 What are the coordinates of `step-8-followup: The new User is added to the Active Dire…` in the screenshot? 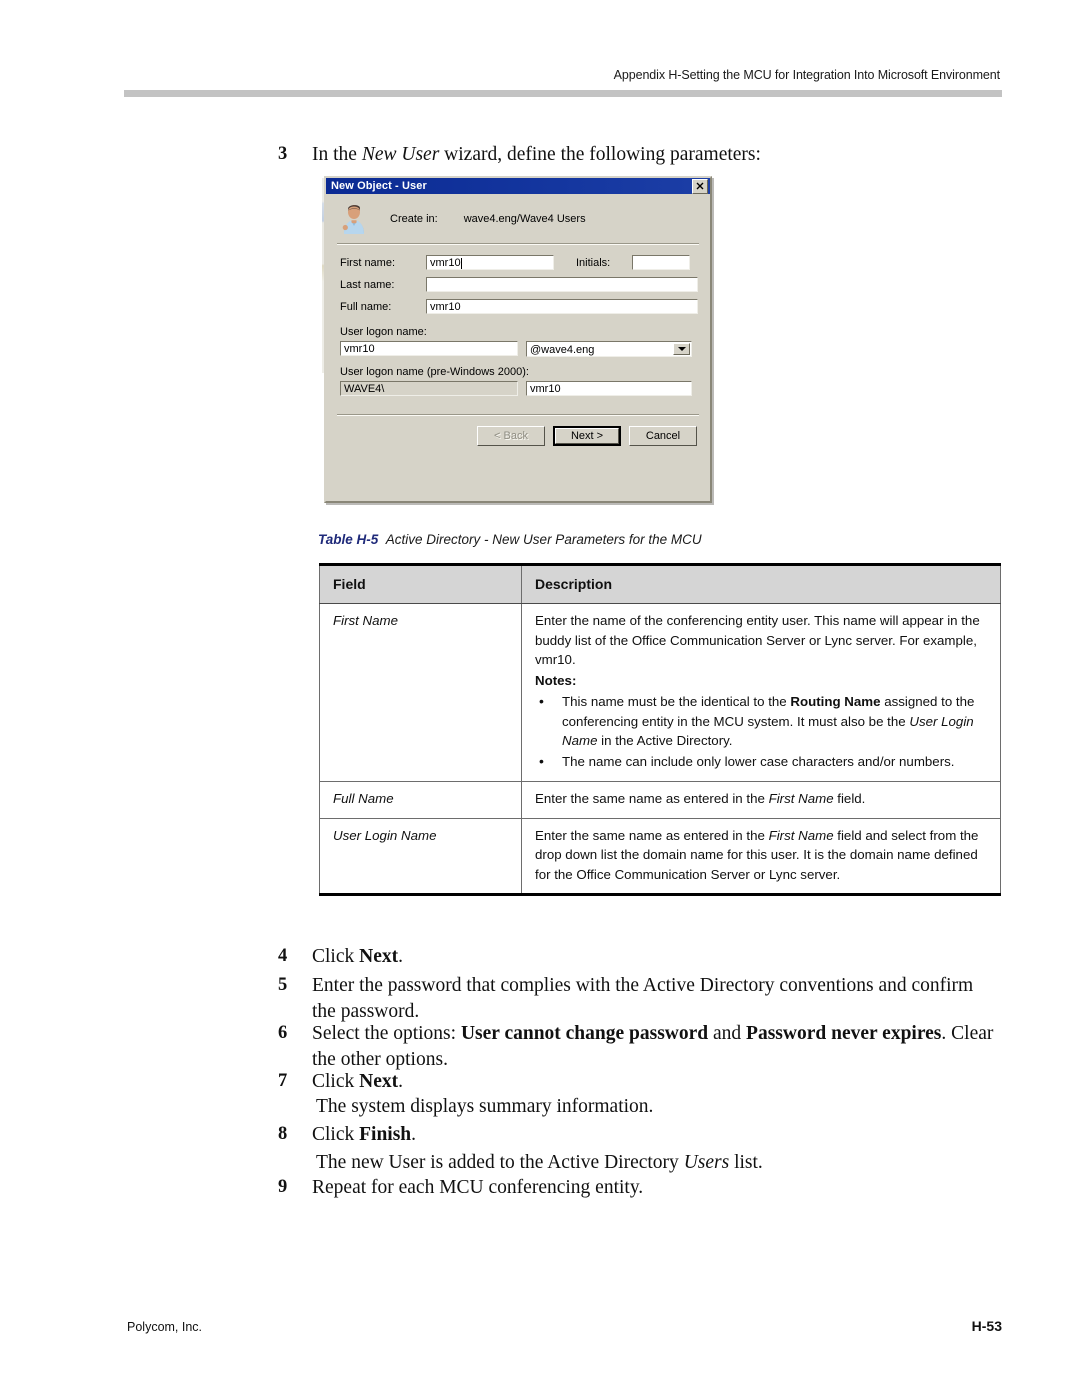 It's located at (539, 1162).